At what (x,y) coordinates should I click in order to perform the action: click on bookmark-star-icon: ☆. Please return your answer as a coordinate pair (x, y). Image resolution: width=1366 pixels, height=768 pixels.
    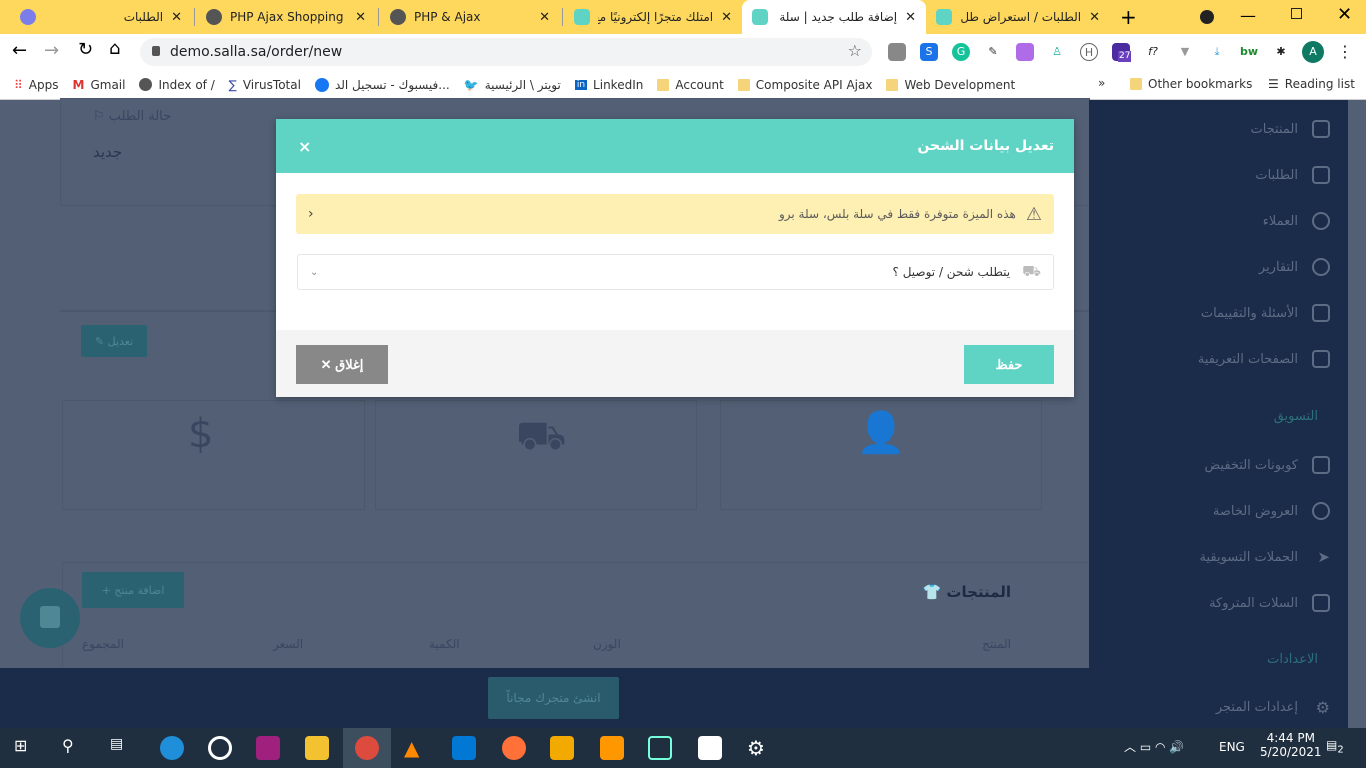
    Looking at the image, I should click on (855, 50).